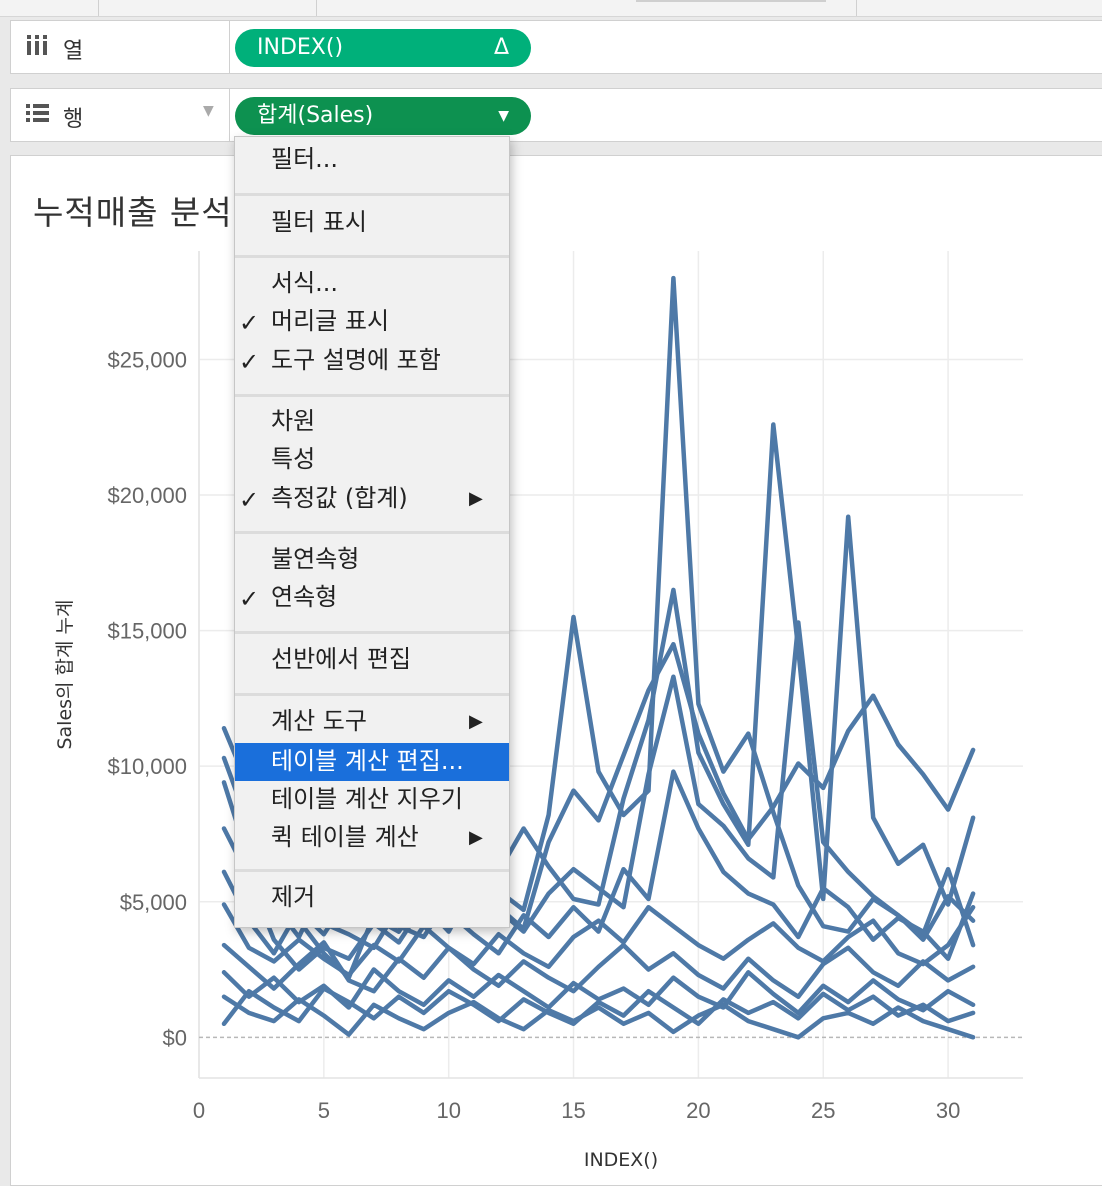 This screenshot has height=1186, width=1102. I want to click on x-tick-label: 10, so click(448, 1110).